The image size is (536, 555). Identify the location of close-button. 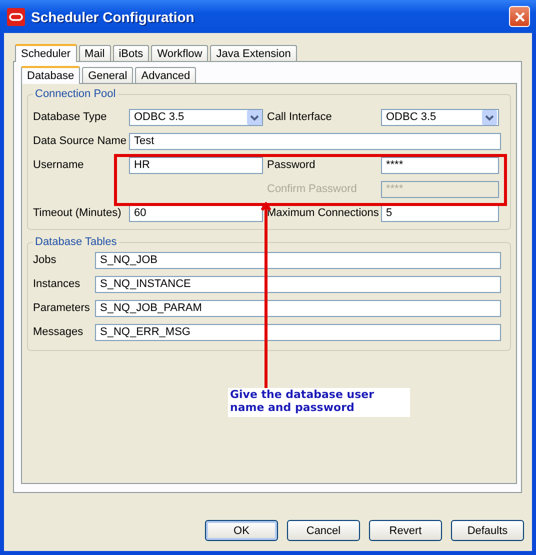
(519, 16).